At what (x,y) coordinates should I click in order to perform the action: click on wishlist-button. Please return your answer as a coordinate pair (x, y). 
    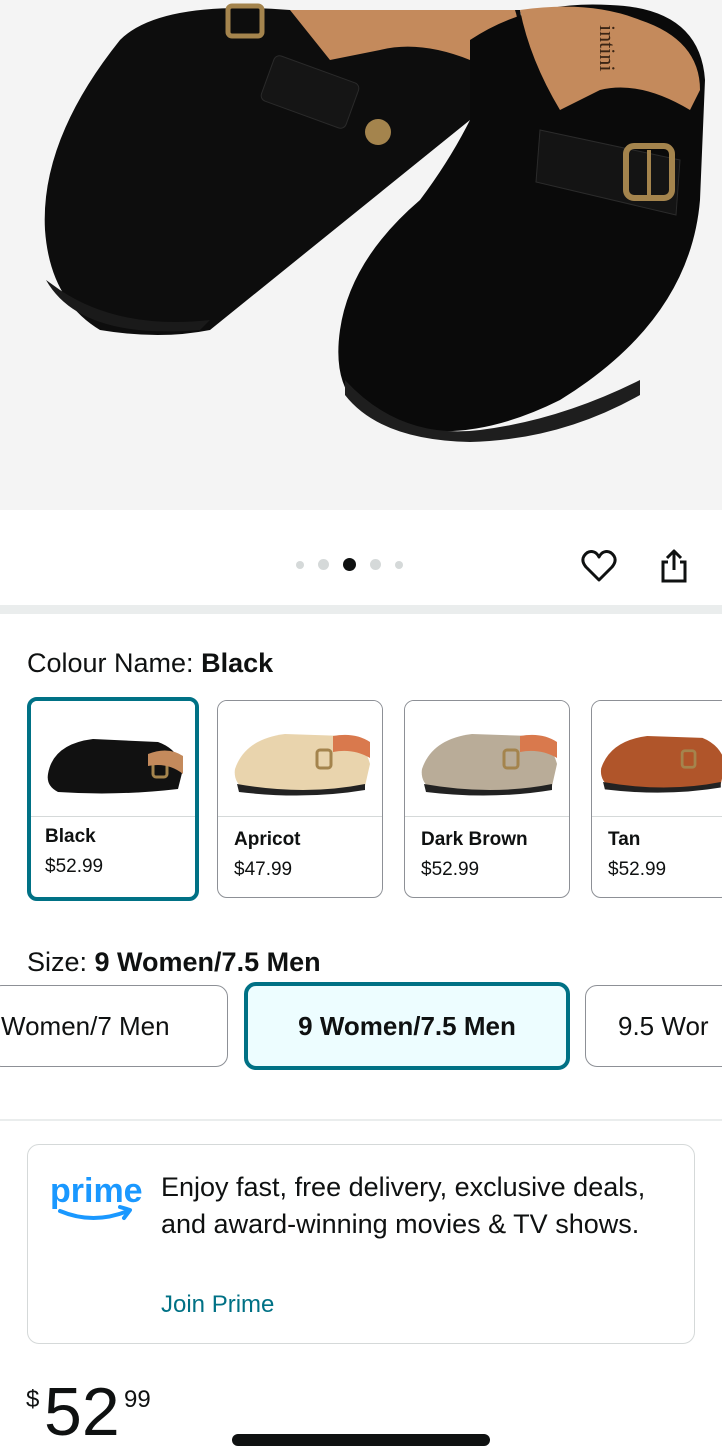
    Looking at the image, I should click on (599, 566).